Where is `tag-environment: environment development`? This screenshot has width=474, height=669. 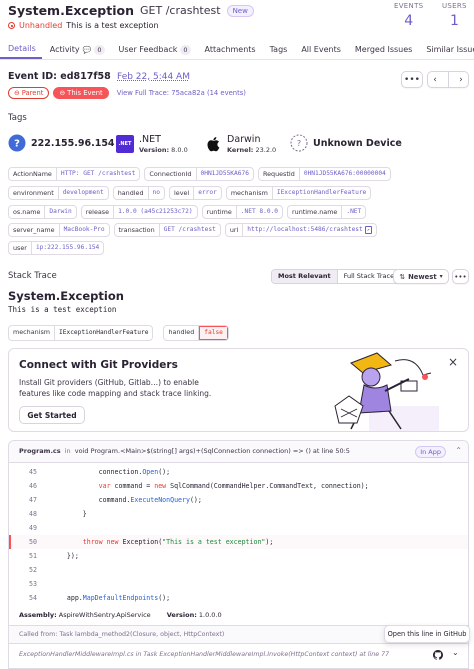
tag-environment: environment development is located at coordinates (58, 193).